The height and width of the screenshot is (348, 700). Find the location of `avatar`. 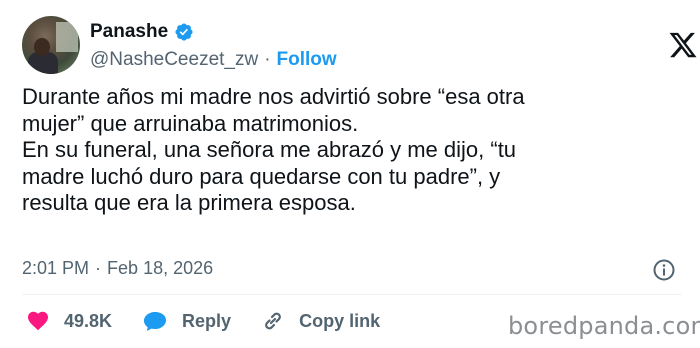

avatar is located at coordinates (51, 45).